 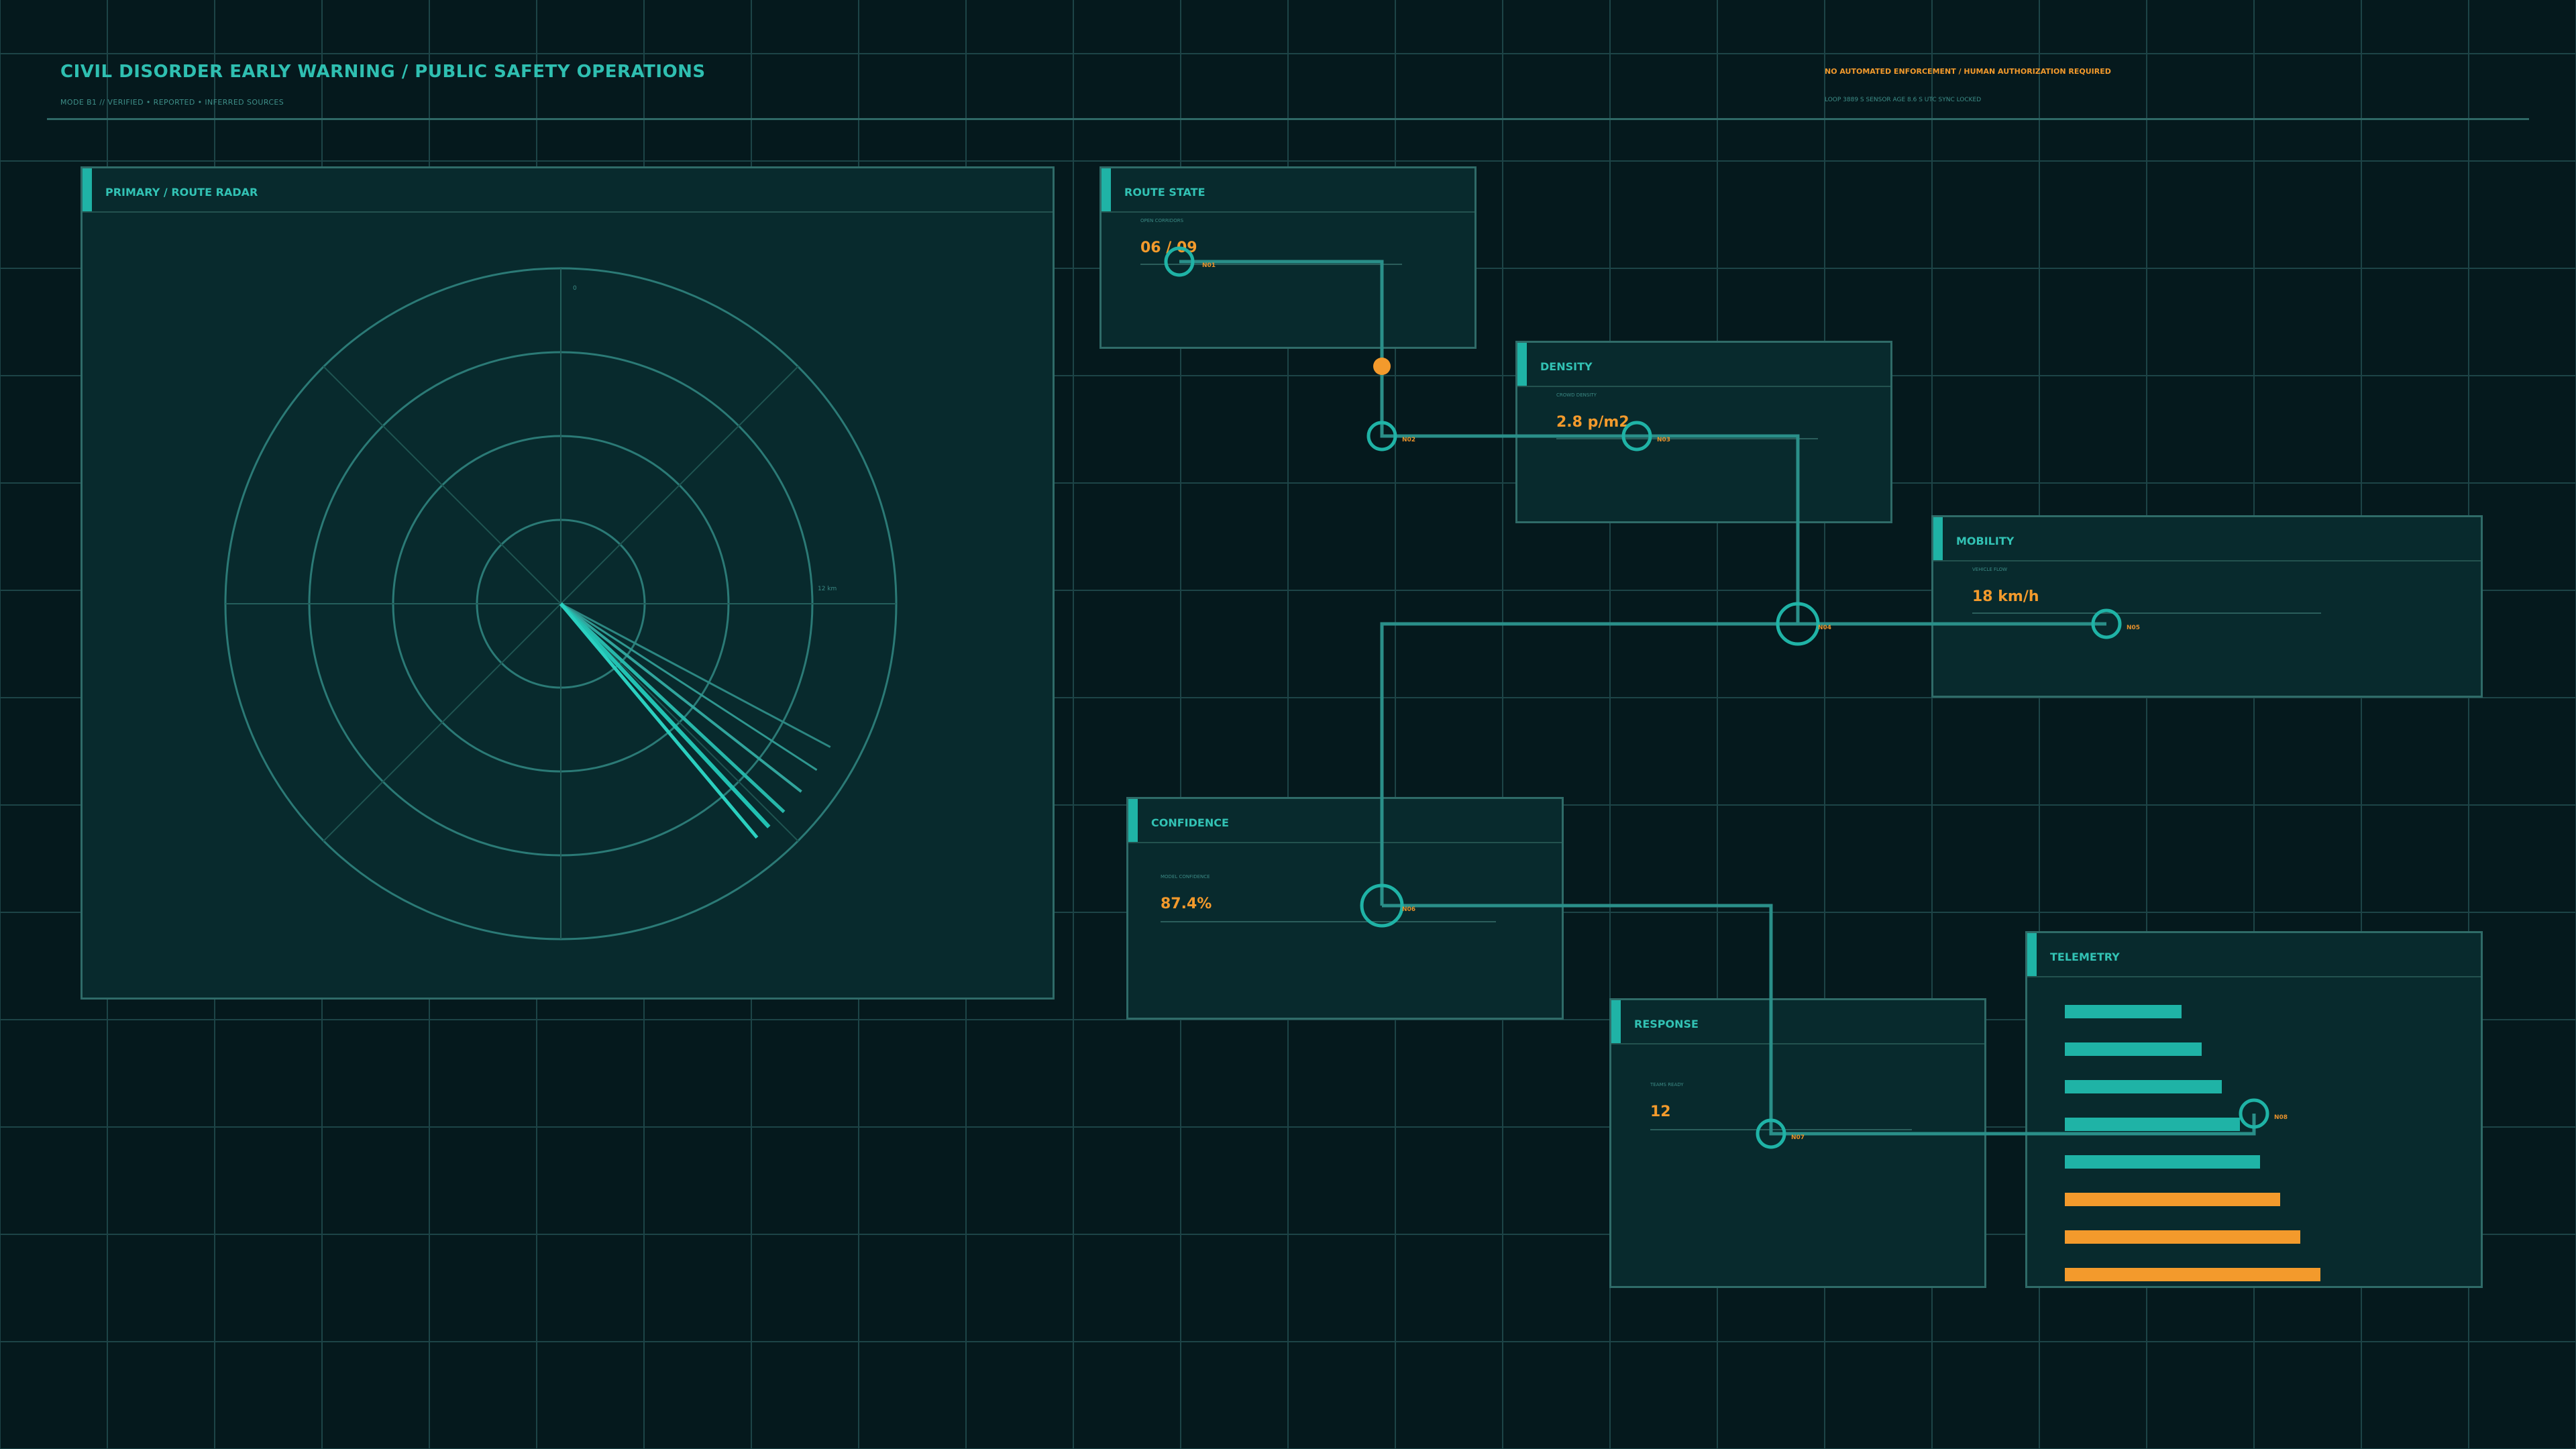 I want to click on response-panel: RESPONSE TEAMS READY 12, so click(x=1797, y=1143).